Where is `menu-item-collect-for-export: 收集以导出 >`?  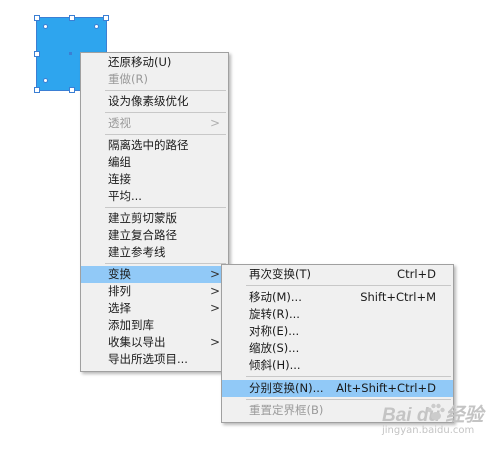
menu-item-collect-for-export: 收集以导出 > is located at coordinates (154, 342).